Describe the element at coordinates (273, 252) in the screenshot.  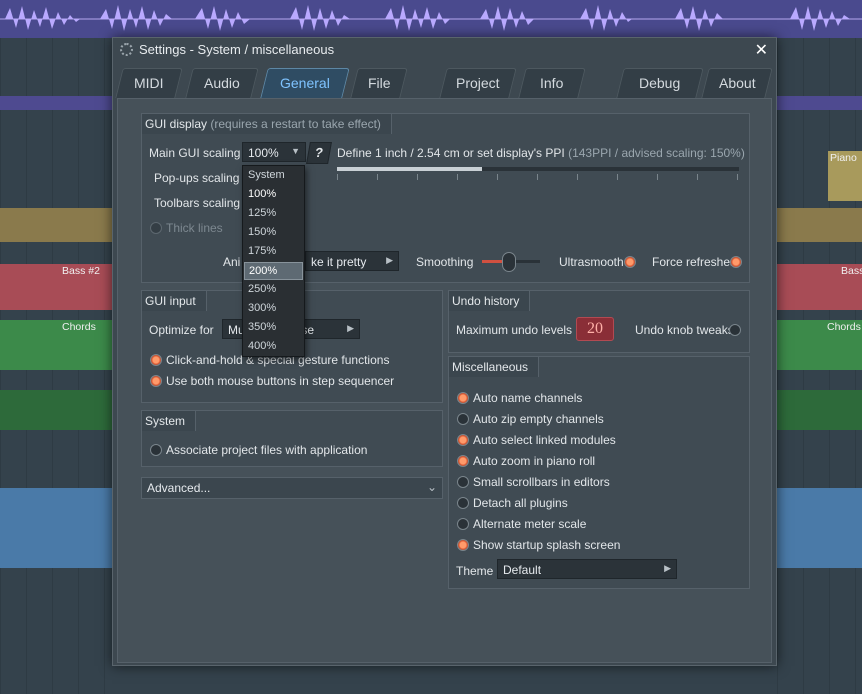
I see `scaling-option-175: 175%` at that location.